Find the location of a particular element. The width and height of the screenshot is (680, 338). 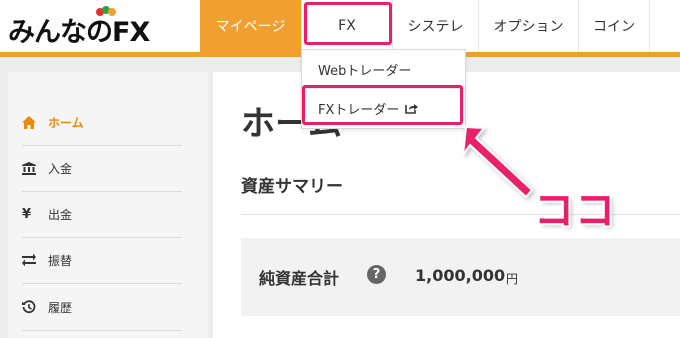

tab-mypage: マイページ is located at coordinates (250, 26).